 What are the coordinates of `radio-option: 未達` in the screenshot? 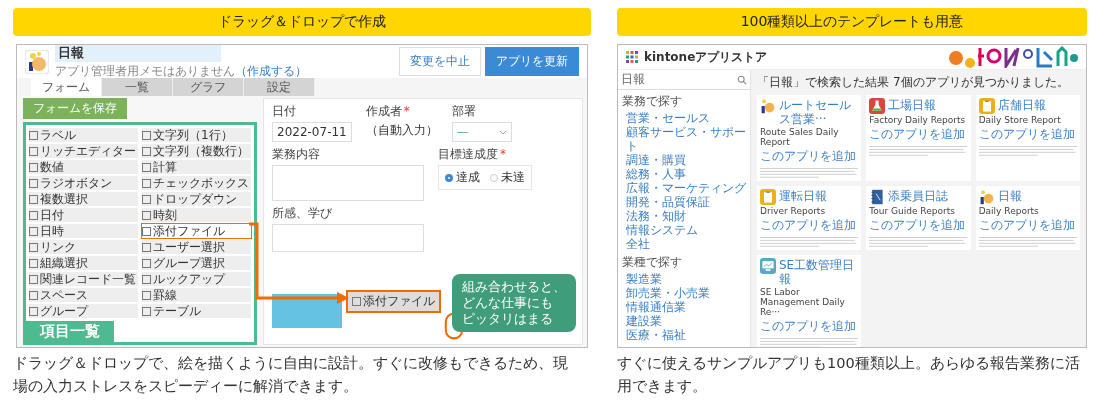 It's located at (507, 177).